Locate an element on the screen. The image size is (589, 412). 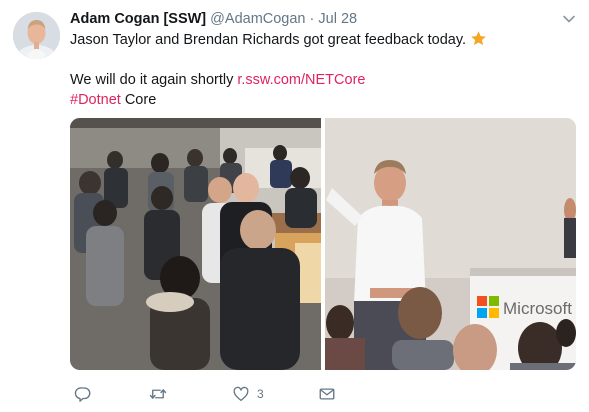
star-emoji-icon is located at coordinates (478, 38).